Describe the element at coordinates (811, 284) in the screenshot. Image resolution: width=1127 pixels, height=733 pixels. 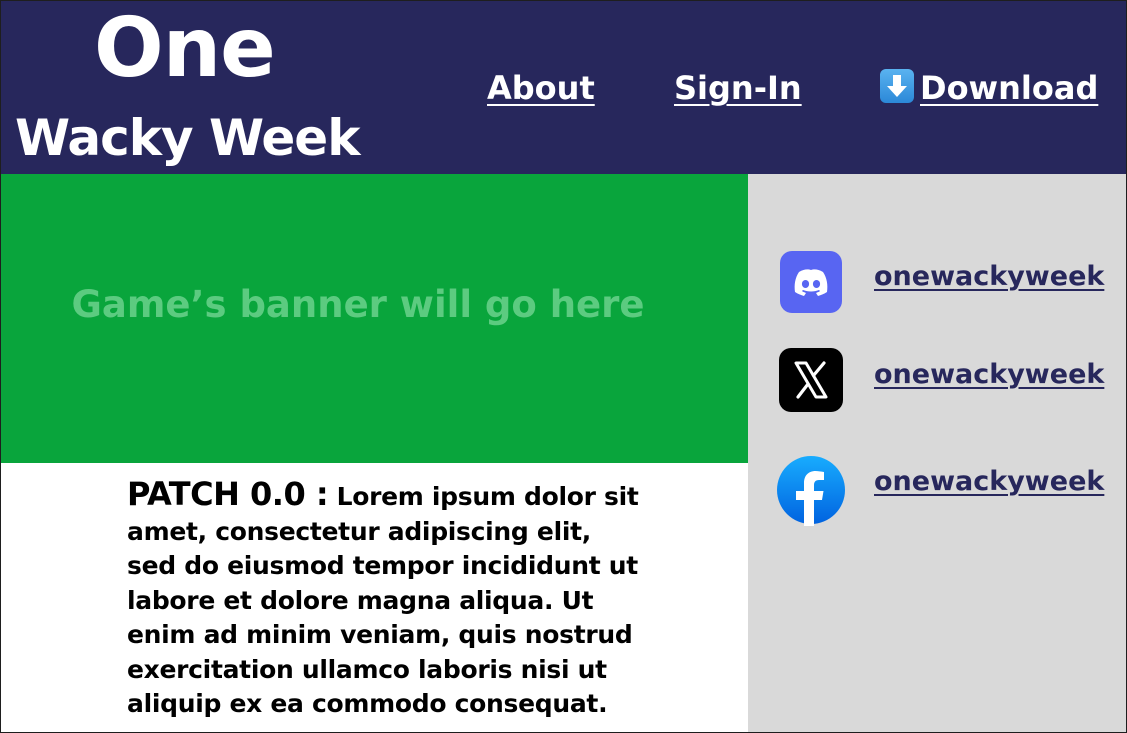
I see `discord-icon` at that location.